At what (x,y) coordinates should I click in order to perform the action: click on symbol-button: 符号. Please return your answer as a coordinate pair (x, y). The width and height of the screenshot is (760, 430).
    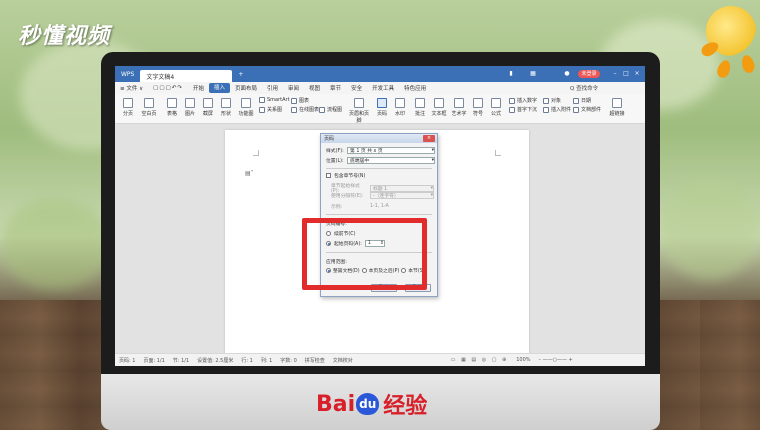
    Looking at the image, I should click on (478, 107).